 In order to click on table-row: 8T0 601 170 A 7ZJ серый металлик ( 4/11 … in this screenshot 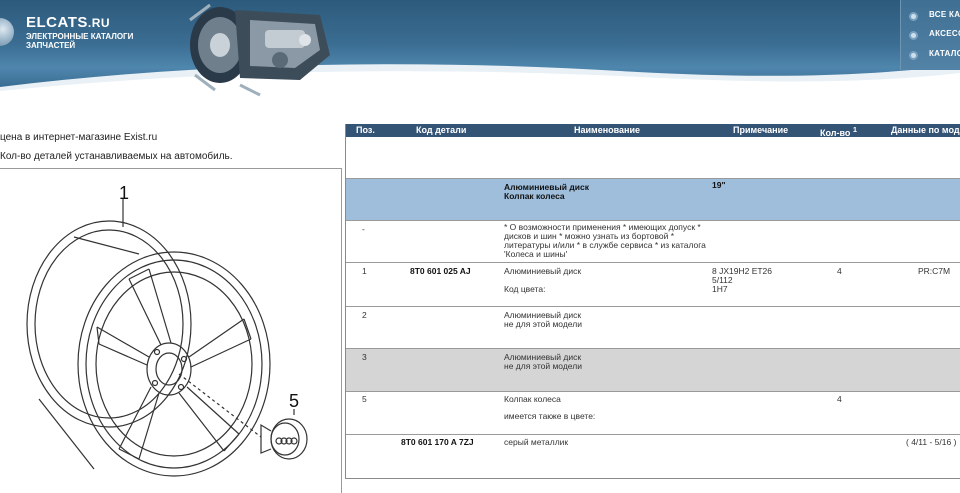, I will do `click(653, 456)`.